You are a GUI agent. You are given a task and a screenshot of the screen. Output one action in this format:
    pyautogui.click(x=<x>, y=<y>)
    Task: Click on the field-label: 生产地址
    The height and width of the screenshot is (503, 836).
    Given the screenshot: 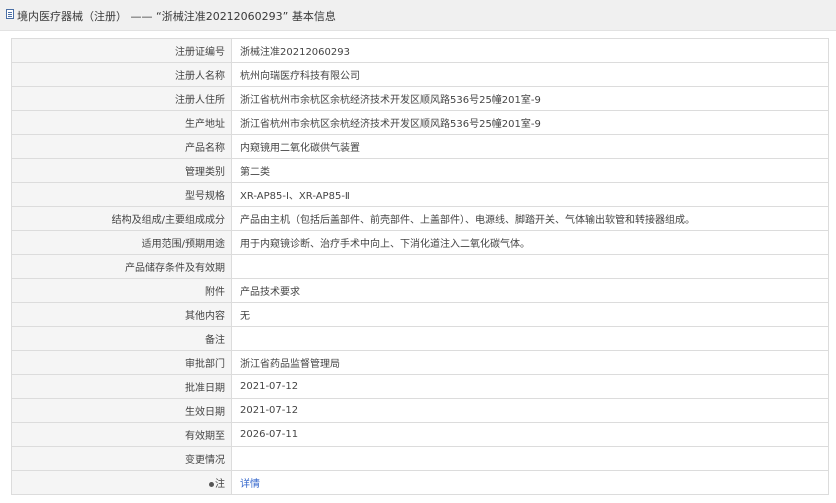 What is the action you would take?
    pyautogui.click(x=121, y=122)
    